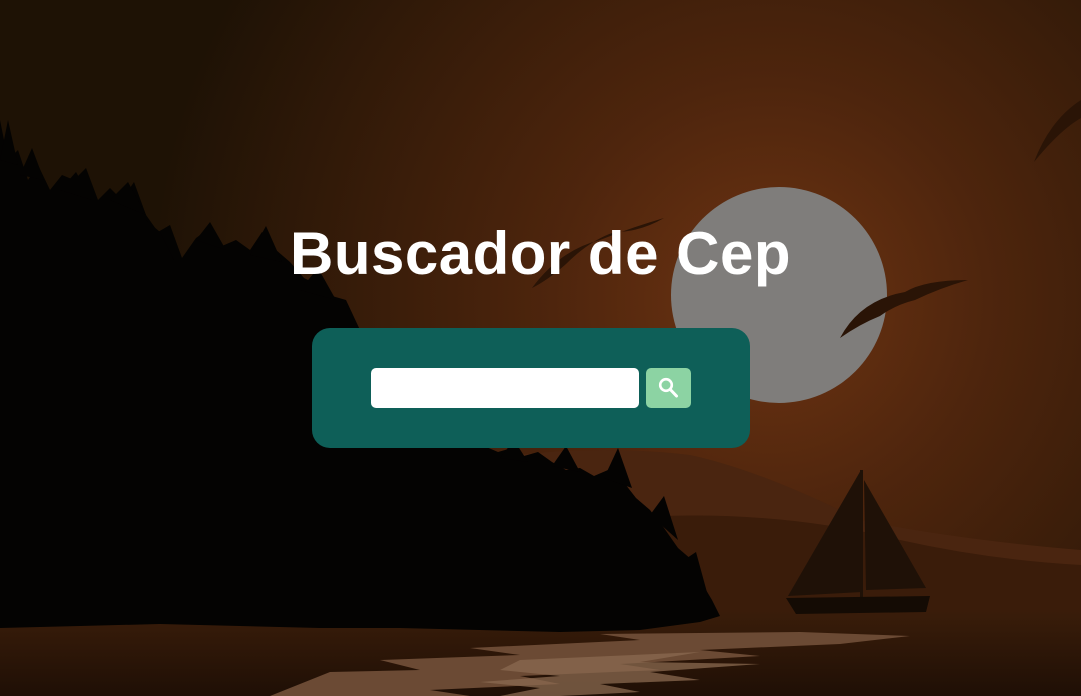  I want to click on search-button, so click(668, 388).